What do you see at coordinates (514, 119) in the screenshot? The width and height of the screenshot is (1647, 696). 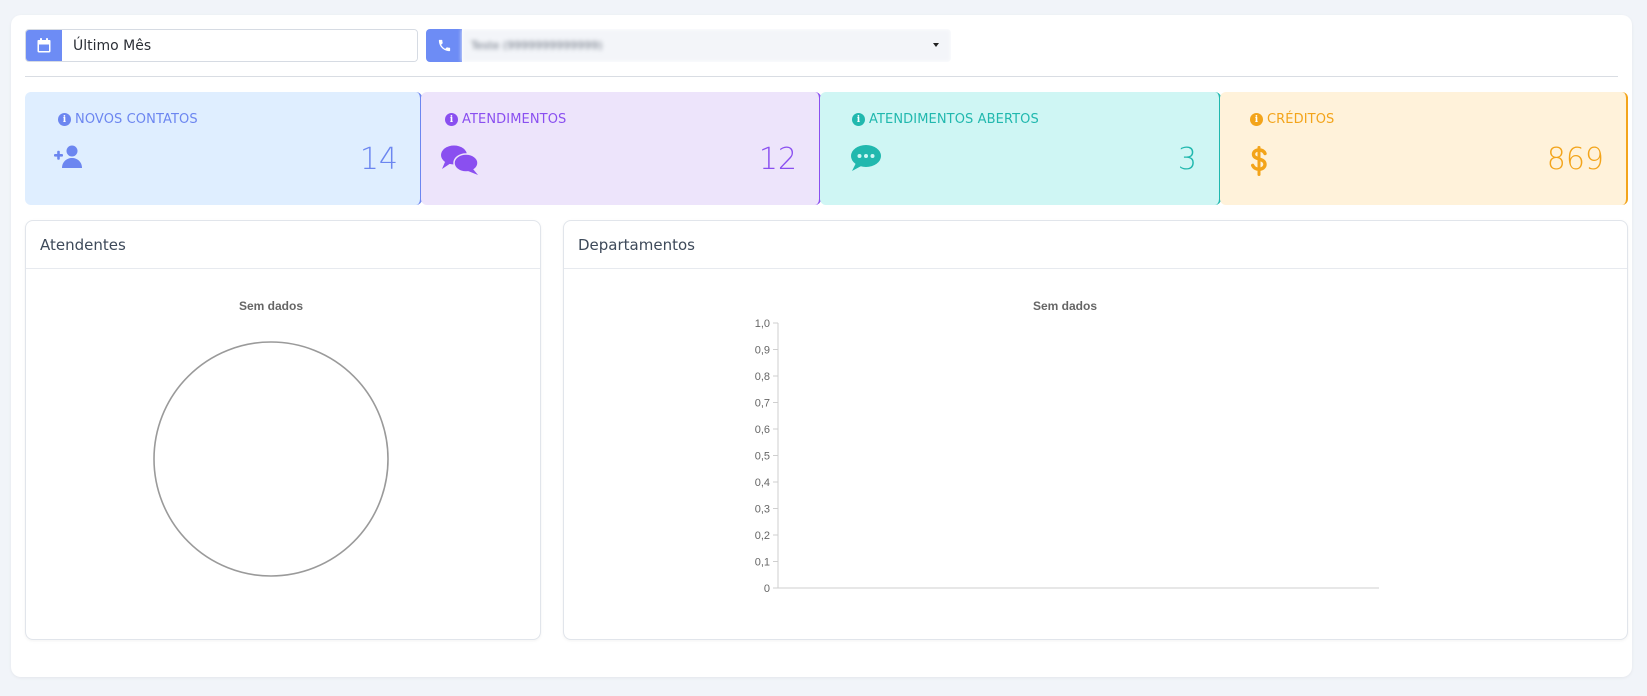 I see `stat-label: ATENDIMENTOS` at bounding box center [514, 119].